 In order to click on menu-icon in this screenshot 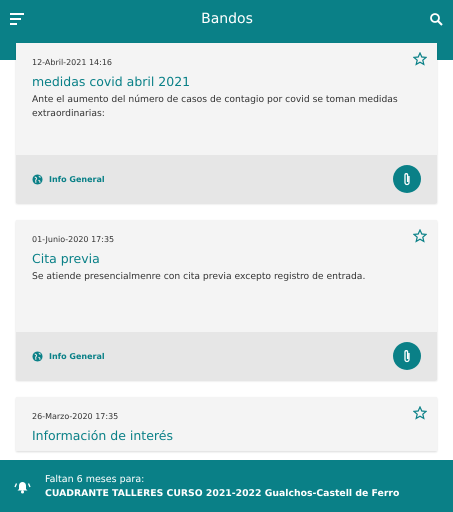, I will do `click(17, 19)`.